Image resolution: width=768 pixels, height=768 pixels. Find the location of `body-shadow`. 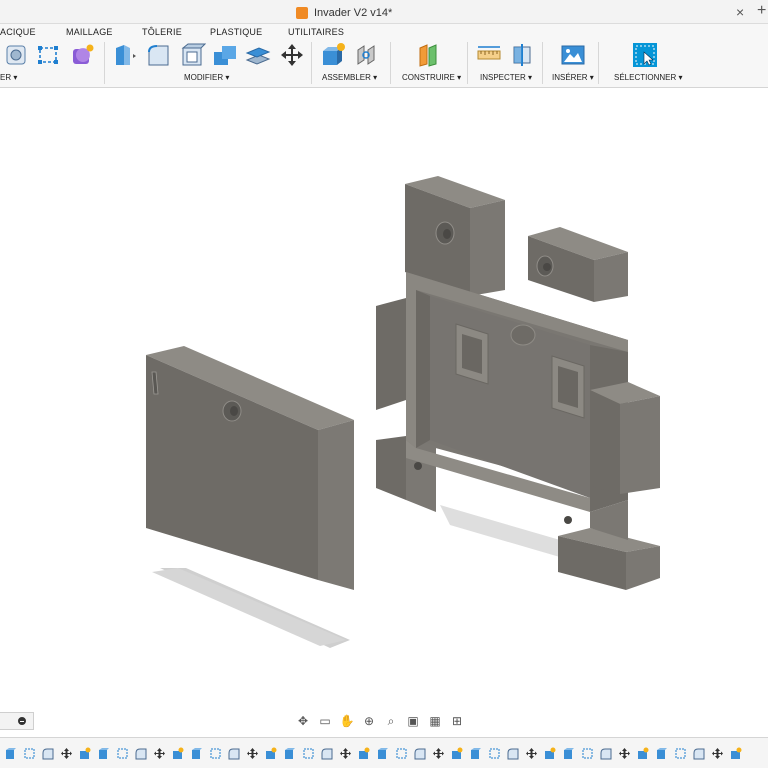

body-shadow is located at coordinates (505, 532).